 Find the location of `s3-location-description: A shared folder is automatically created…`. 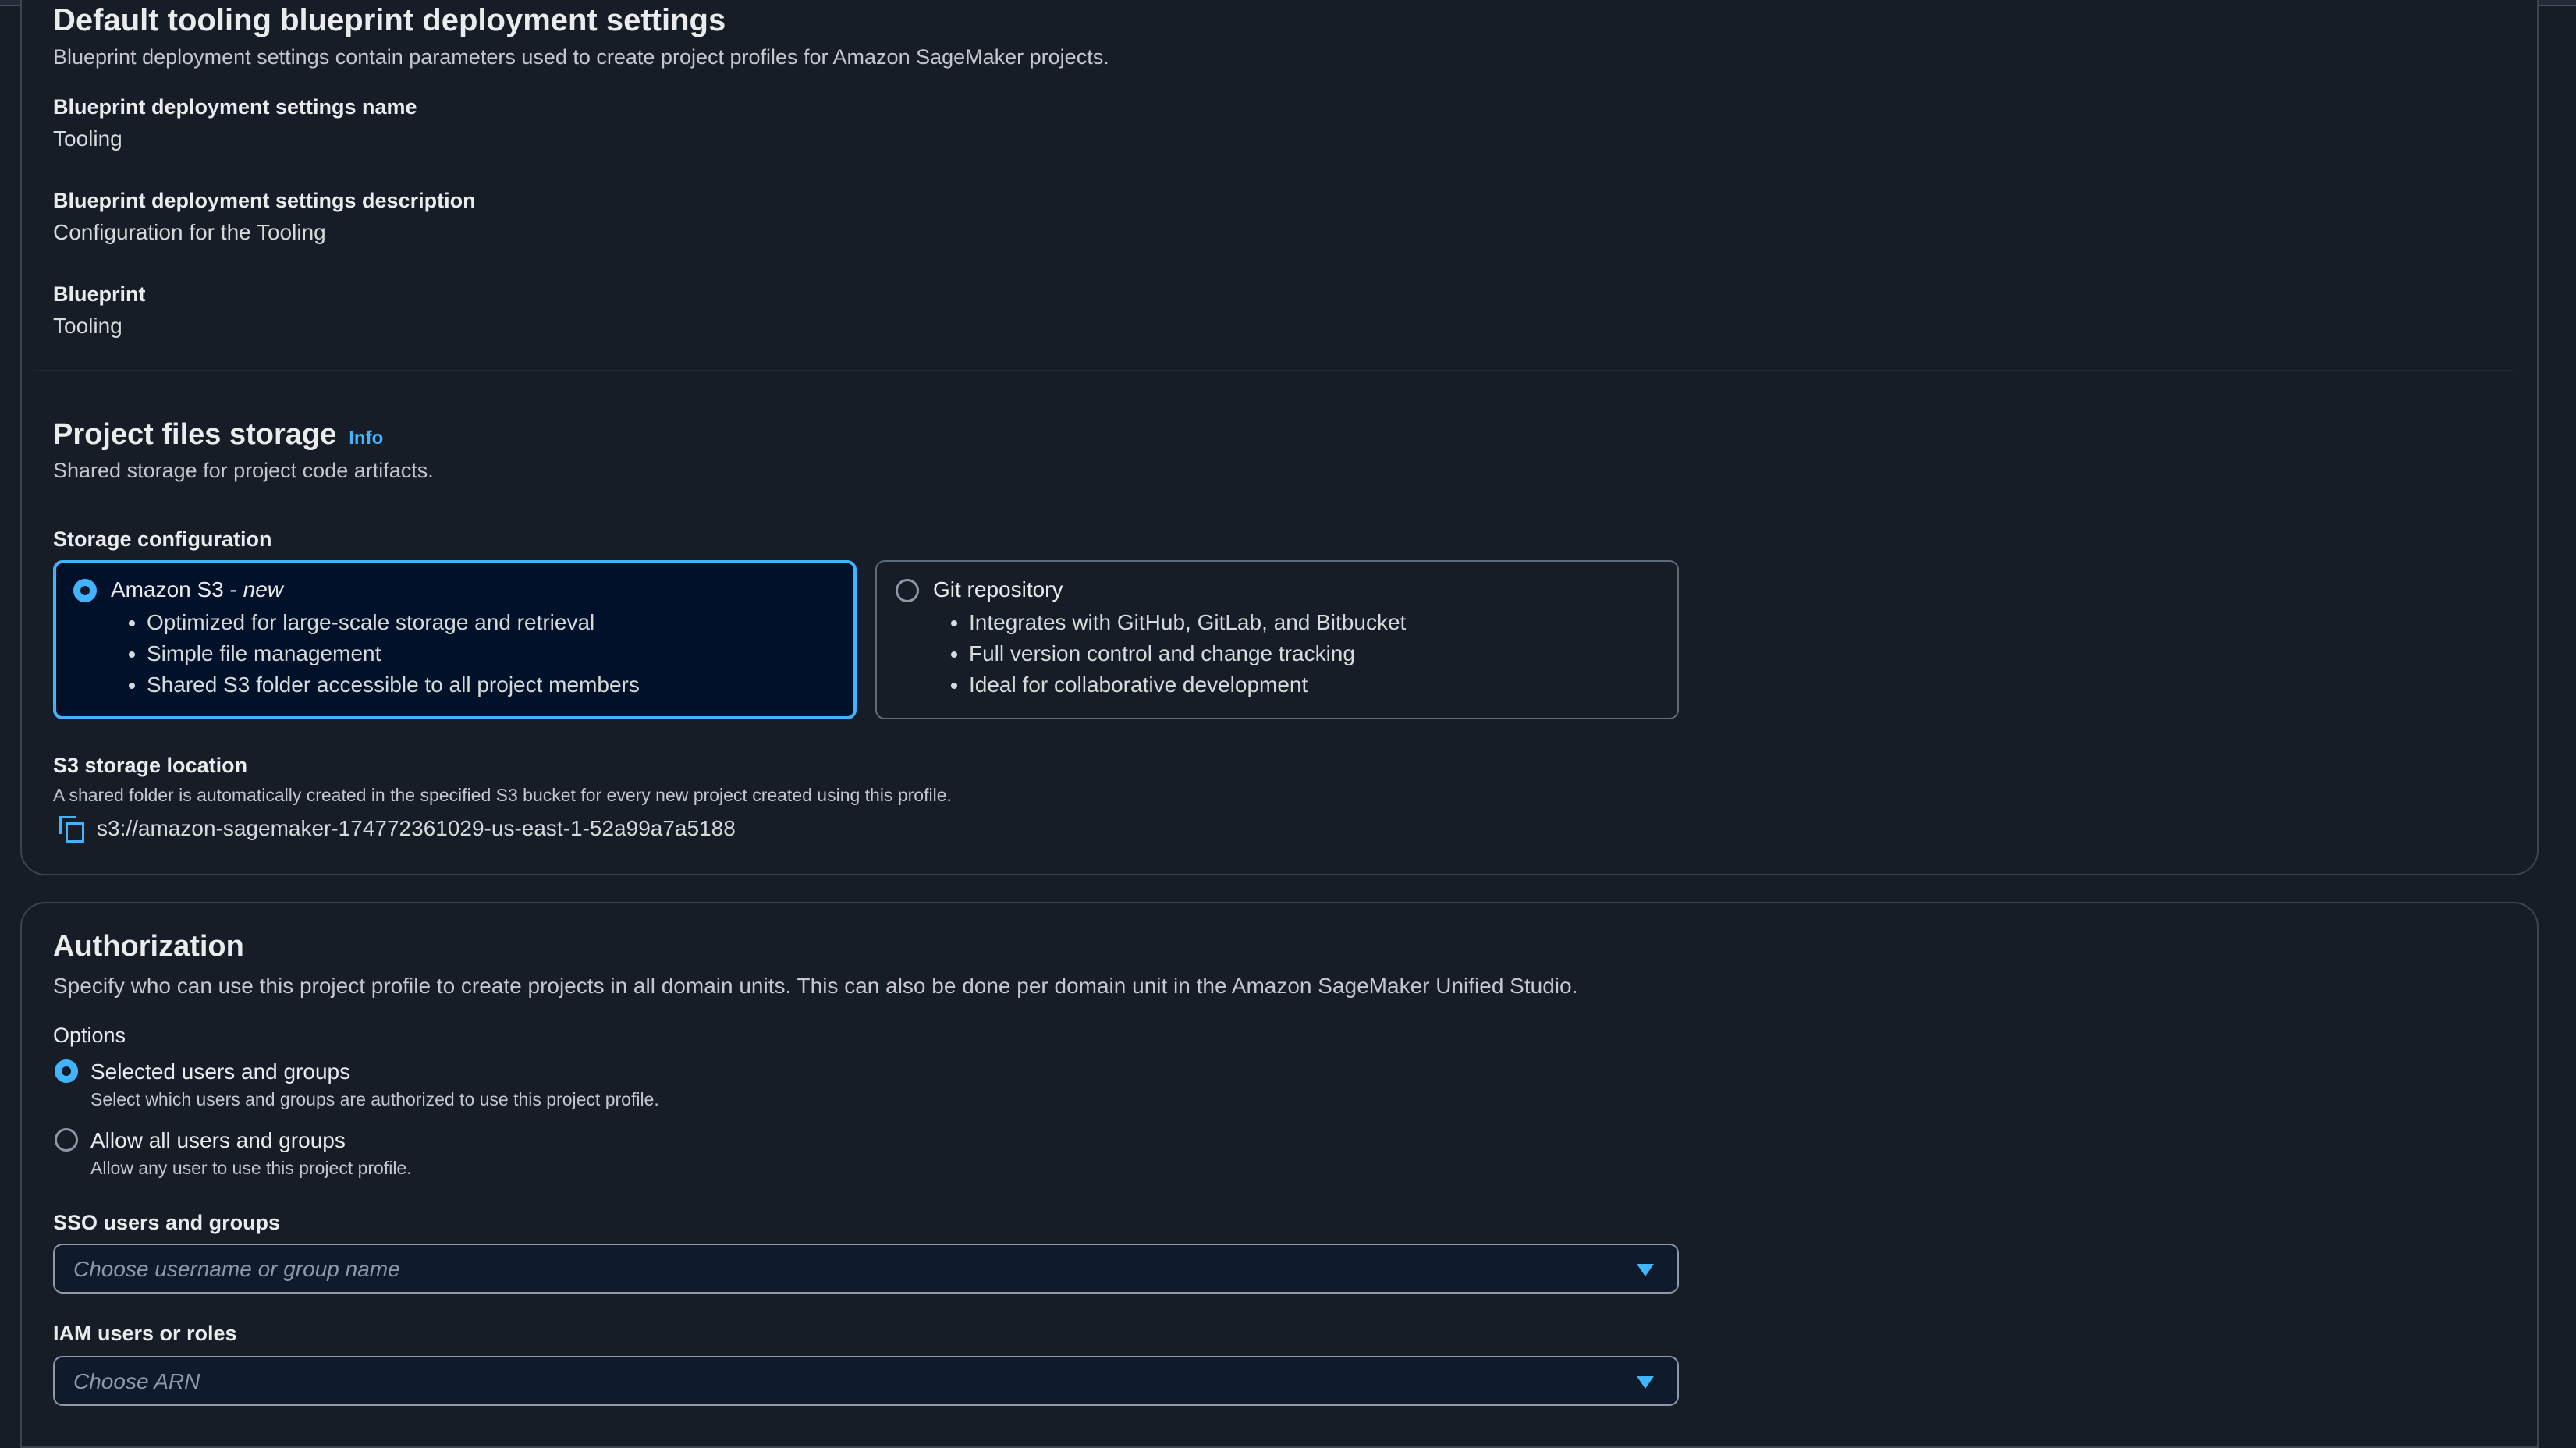

s3-location-description: A shared folder is automatically created… is located at coordinates (502, 795).